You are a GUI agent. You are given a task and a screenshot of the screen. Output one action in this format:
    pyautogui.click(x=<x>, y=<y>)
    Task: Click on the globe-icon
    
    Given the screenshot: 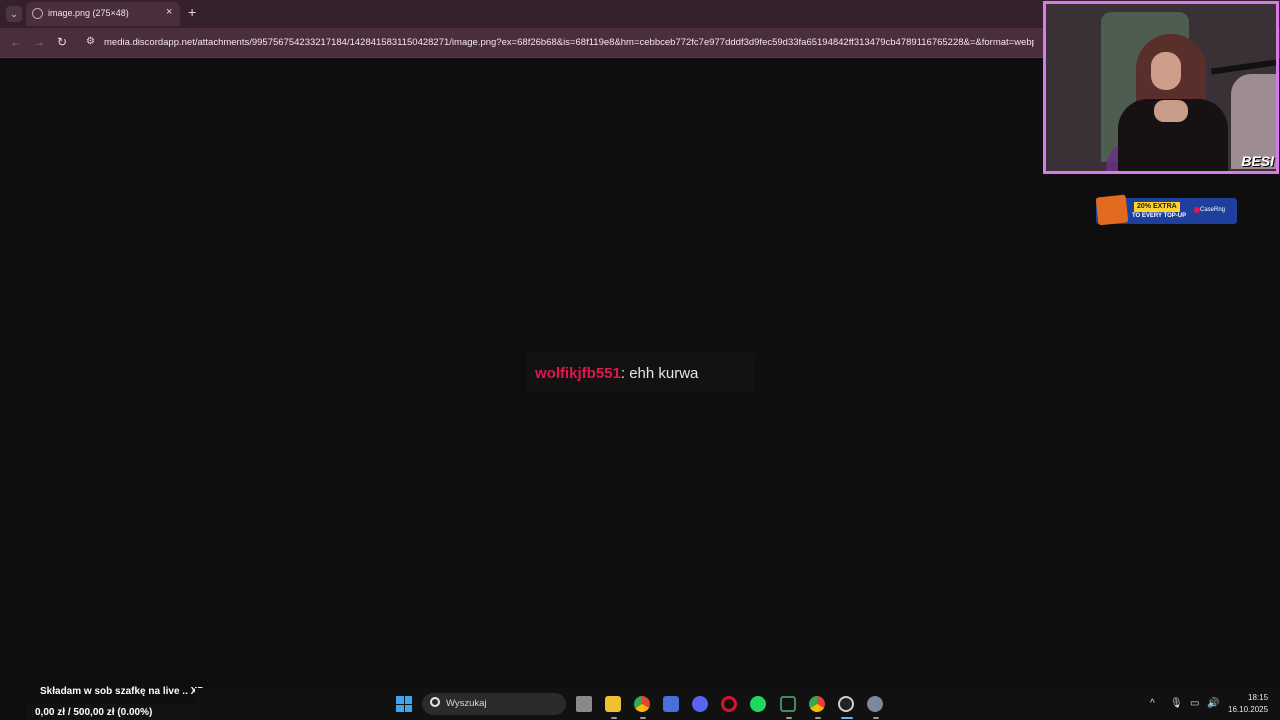 What is the action you would take?
    pyautogui.click(x=37, y=13)
    